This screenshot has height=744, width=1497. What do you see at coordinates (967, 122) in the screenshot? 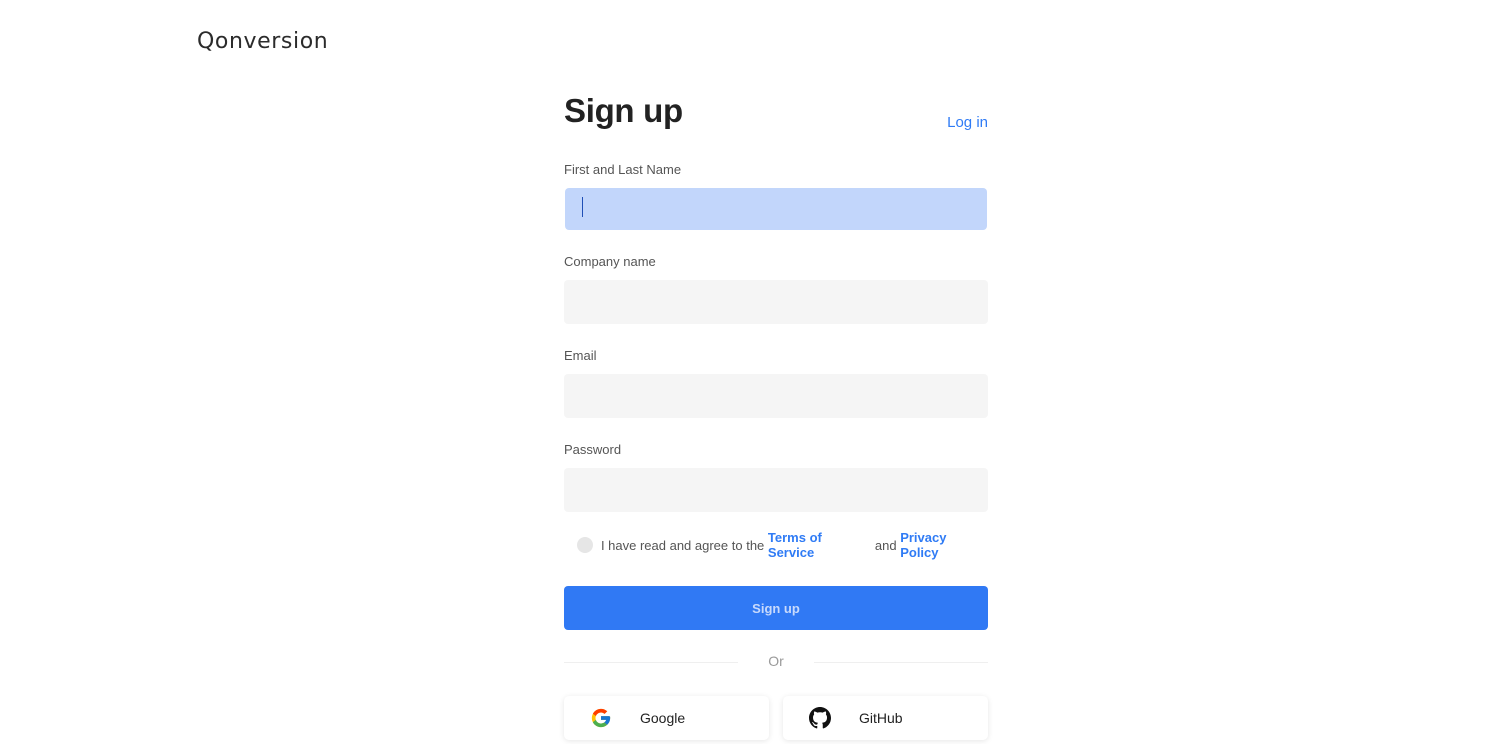
I see `login-link: Log in` at bounding box center [967, 122].